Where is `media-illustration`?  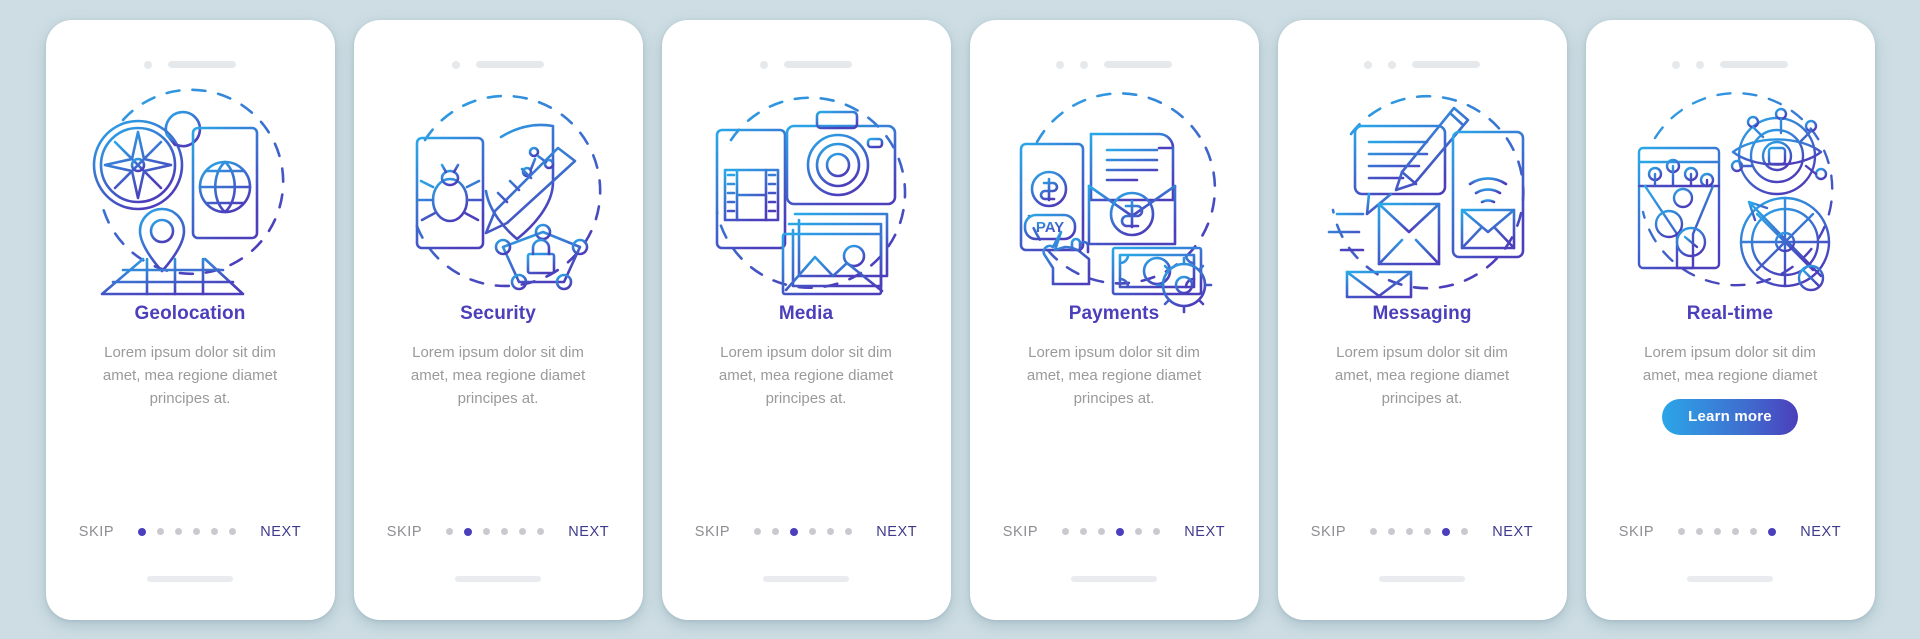
media-illustration is located at coordinates (806, 189).